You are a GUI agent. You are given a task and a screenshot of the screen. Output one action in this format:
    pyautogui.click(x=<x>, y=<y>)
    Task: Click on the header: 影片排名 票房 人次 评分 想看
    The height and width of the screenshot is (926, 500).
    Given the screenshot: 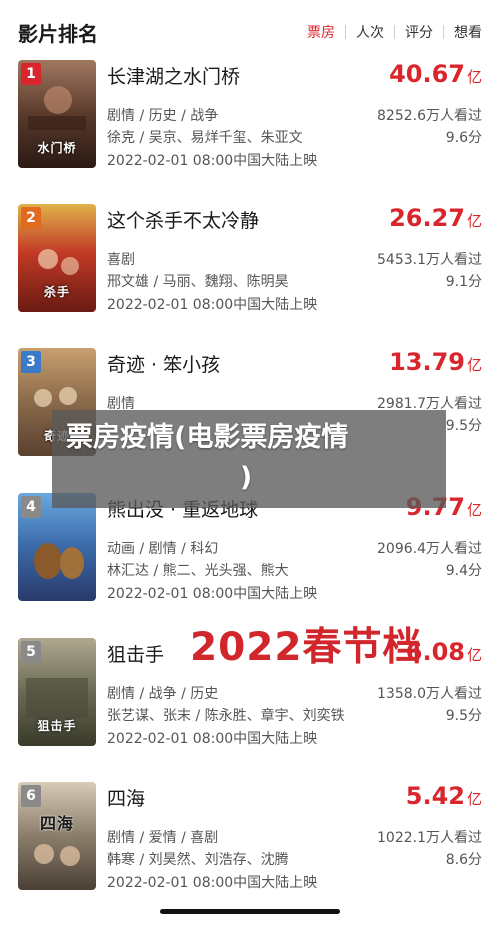 What is the action you would take?
    pyautogui.click(x=250, y=31)
    